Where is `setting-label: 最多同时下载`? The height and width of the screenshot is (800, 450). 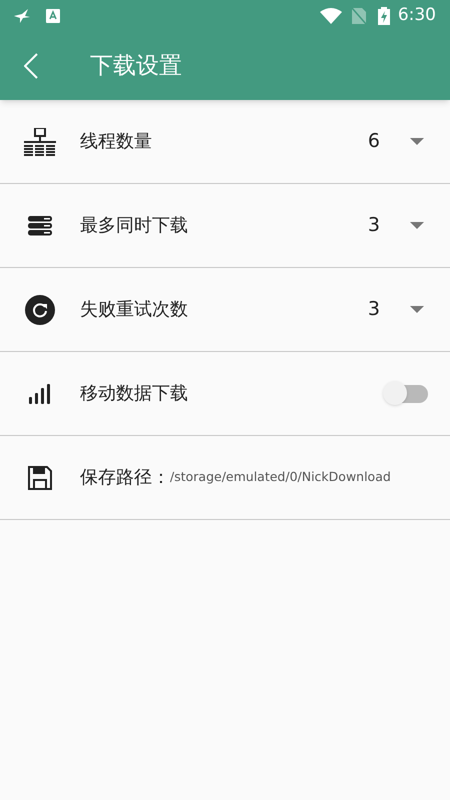
setting-label: 最多同时下载 is located at coordinates (134, 226).